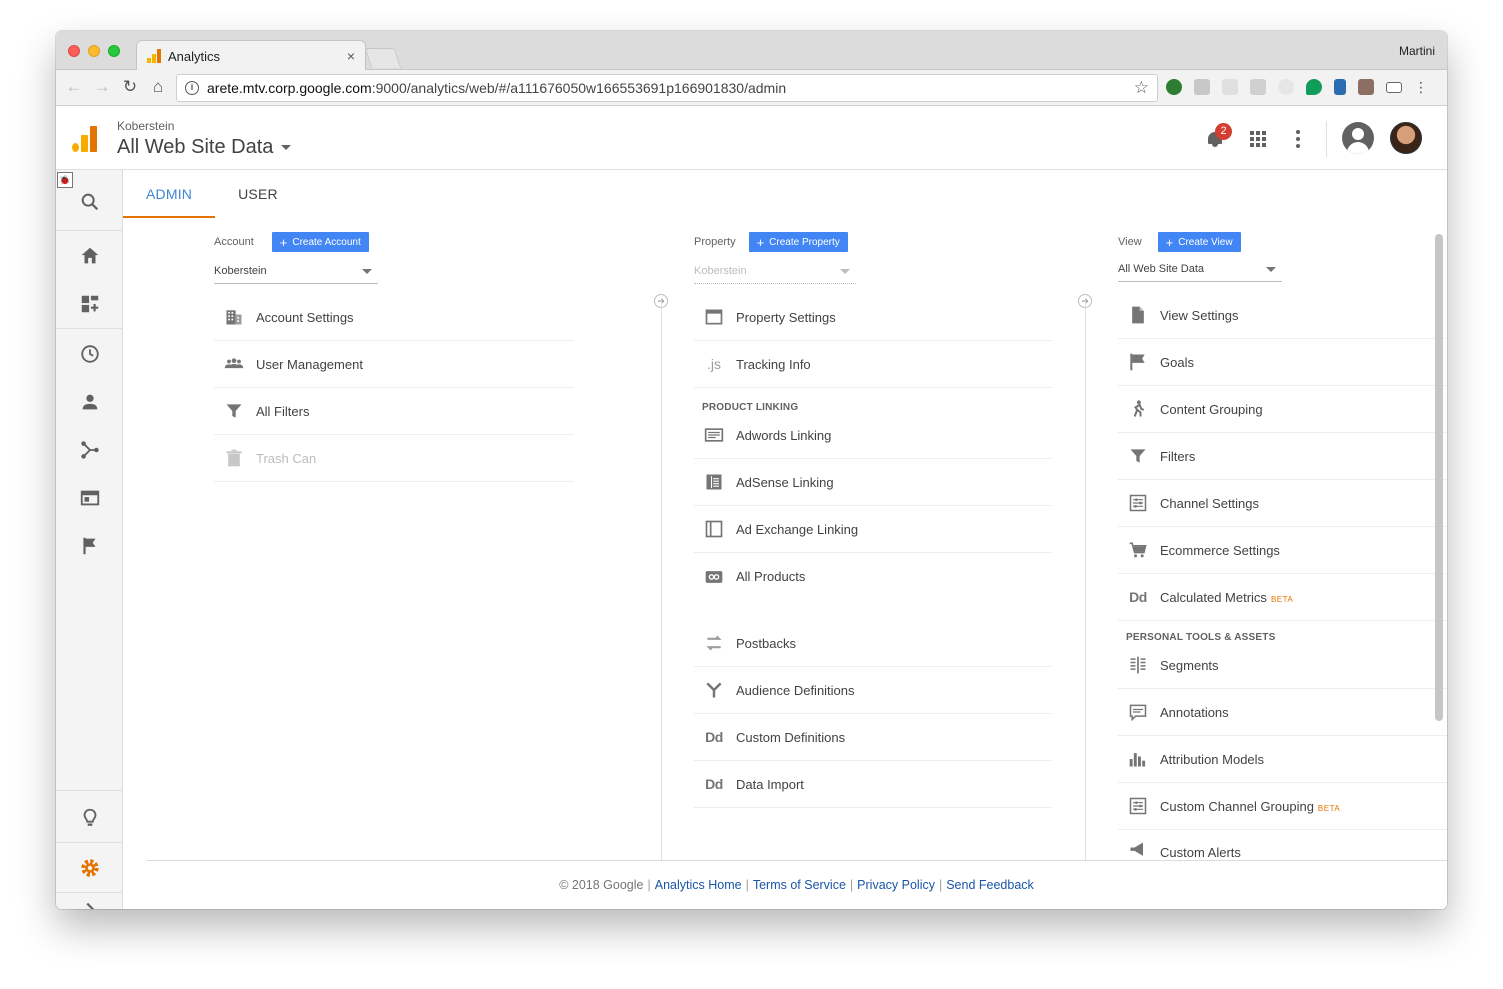  Describe the element at coordinates (873, 435) in the screenshot. I see `adwords-linking-item: Adwords Linking` at that location.